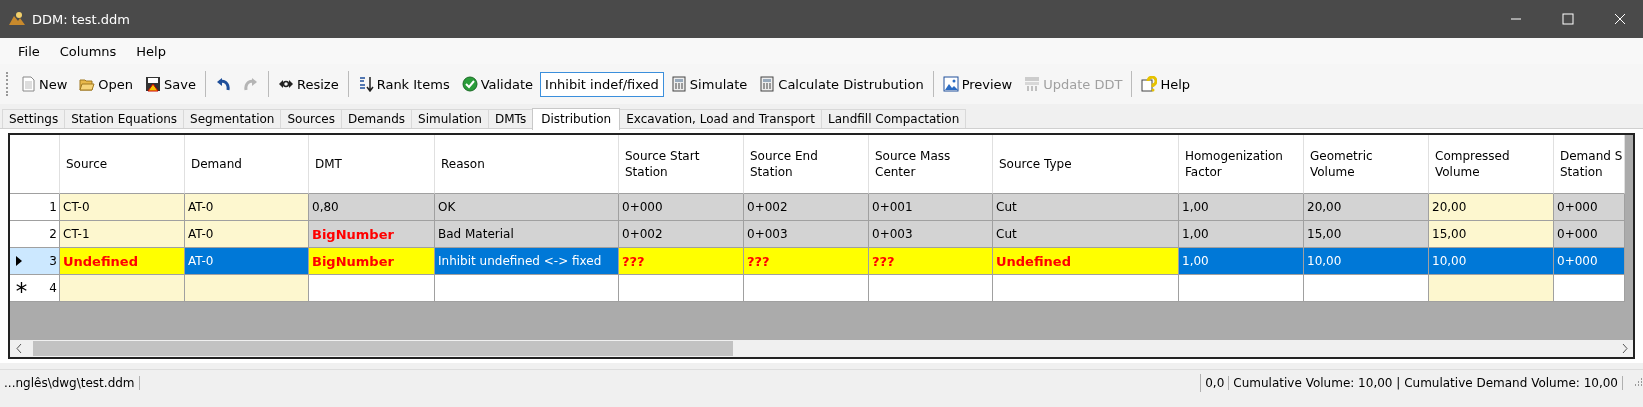 Image resolution: width=1643 pixels, height=407 pixels. I want to click on toolbar-button: Calculate Distrubution, so click(841, 84).